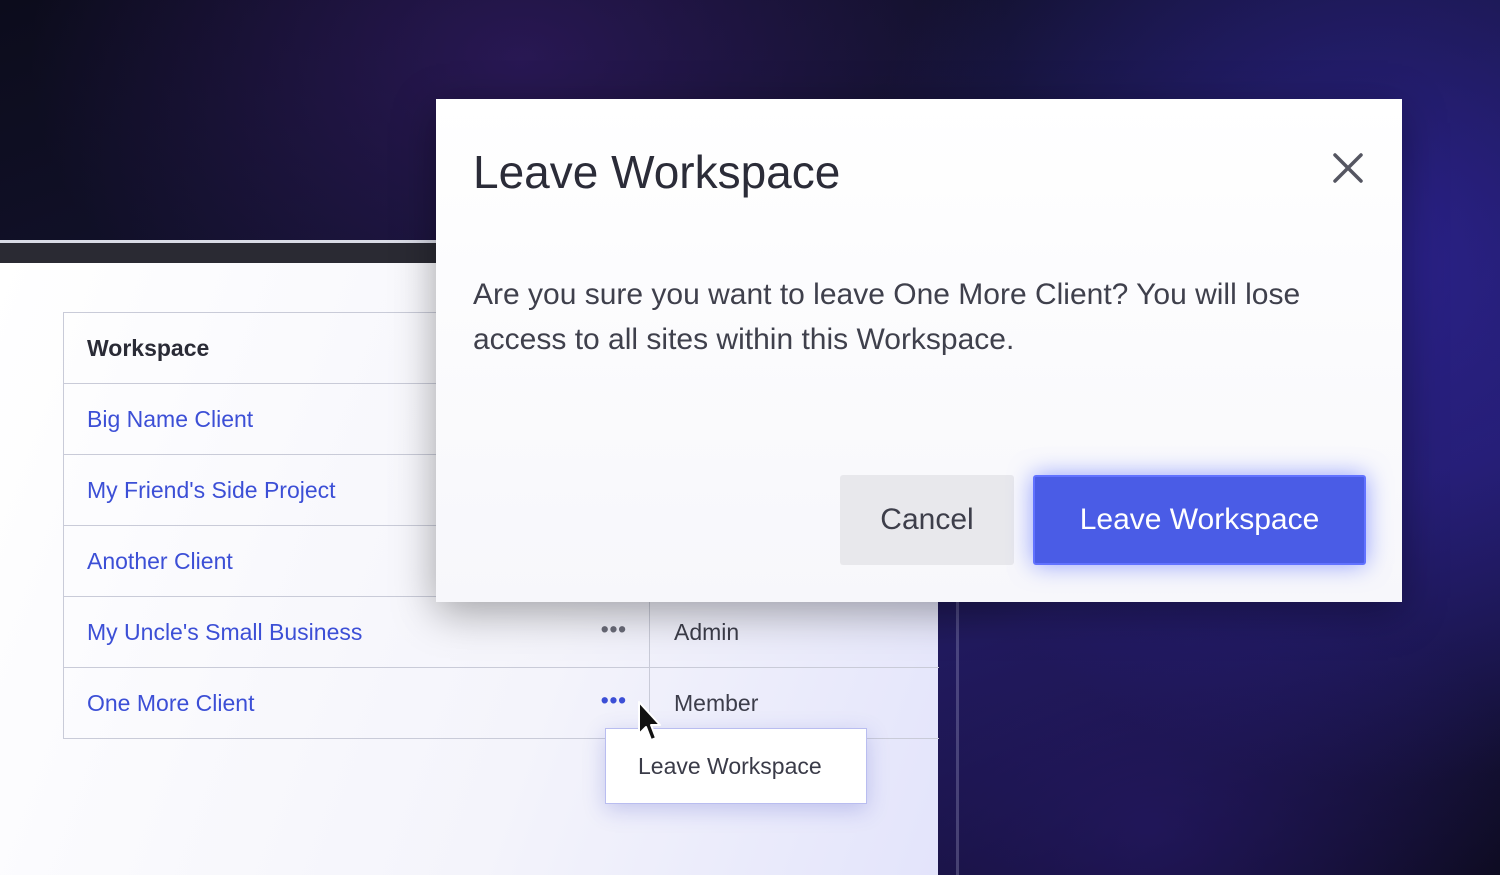 This screenshot has height=875, width=1500. Describe the element at coordinates (649, 721) in the screenshot. I see `mouse-cursor-icon` at that location.